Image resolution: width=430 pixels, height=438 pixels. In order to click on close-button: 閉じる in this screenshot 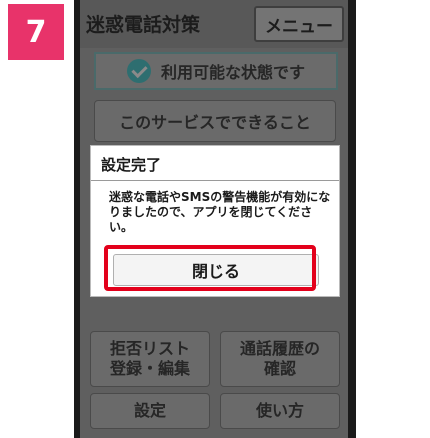, I will do `click(216, 270)`.